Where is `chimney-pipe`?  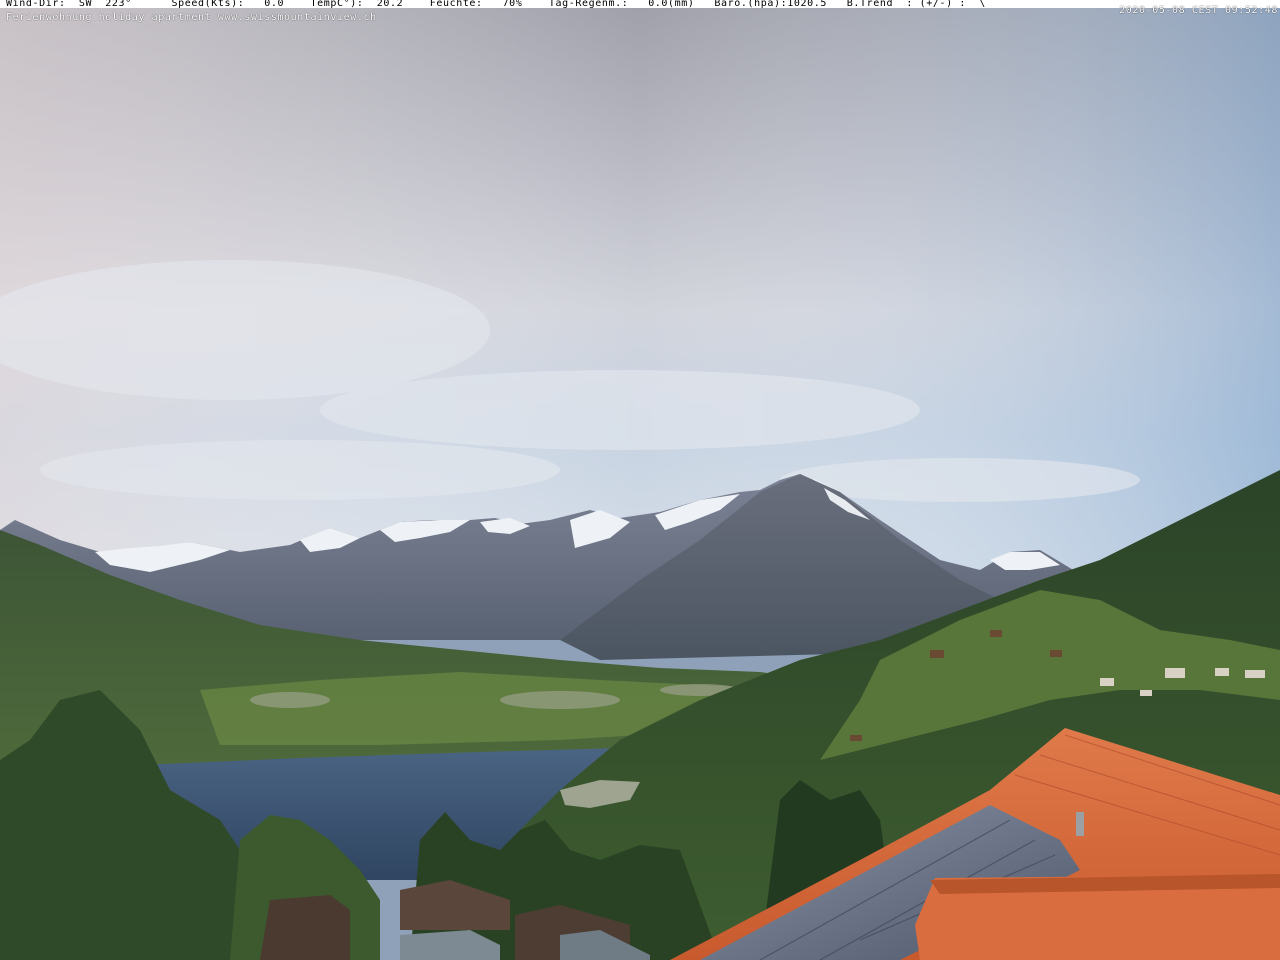
chimney-pipe is located at coordinates (1080, 824).